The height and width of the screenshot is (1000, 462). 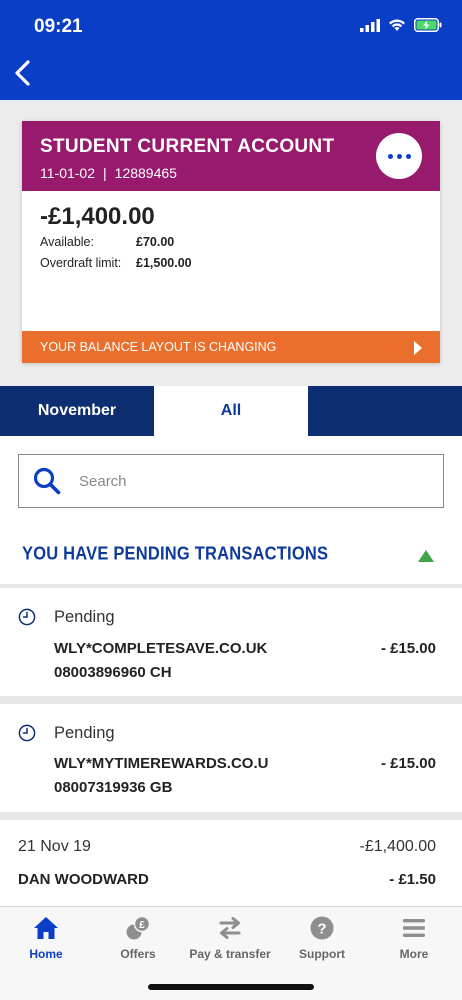 I want to click on status-icons, so click(x=401, y=25).